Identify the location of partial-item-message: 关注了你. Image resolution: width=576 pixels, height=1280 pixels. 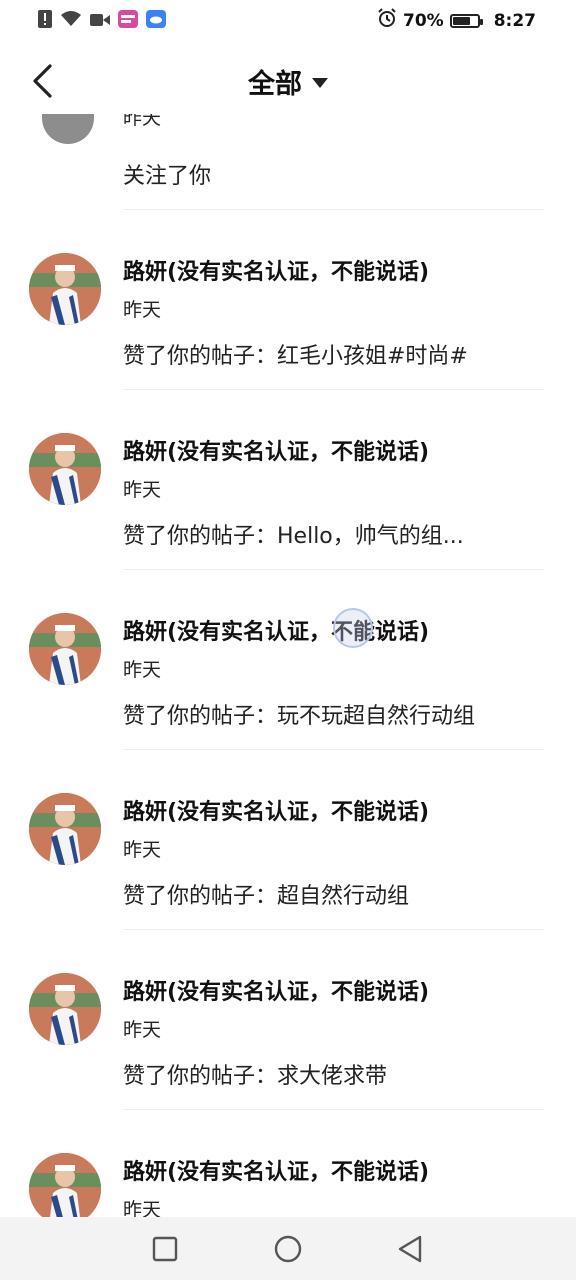
(167, 176).